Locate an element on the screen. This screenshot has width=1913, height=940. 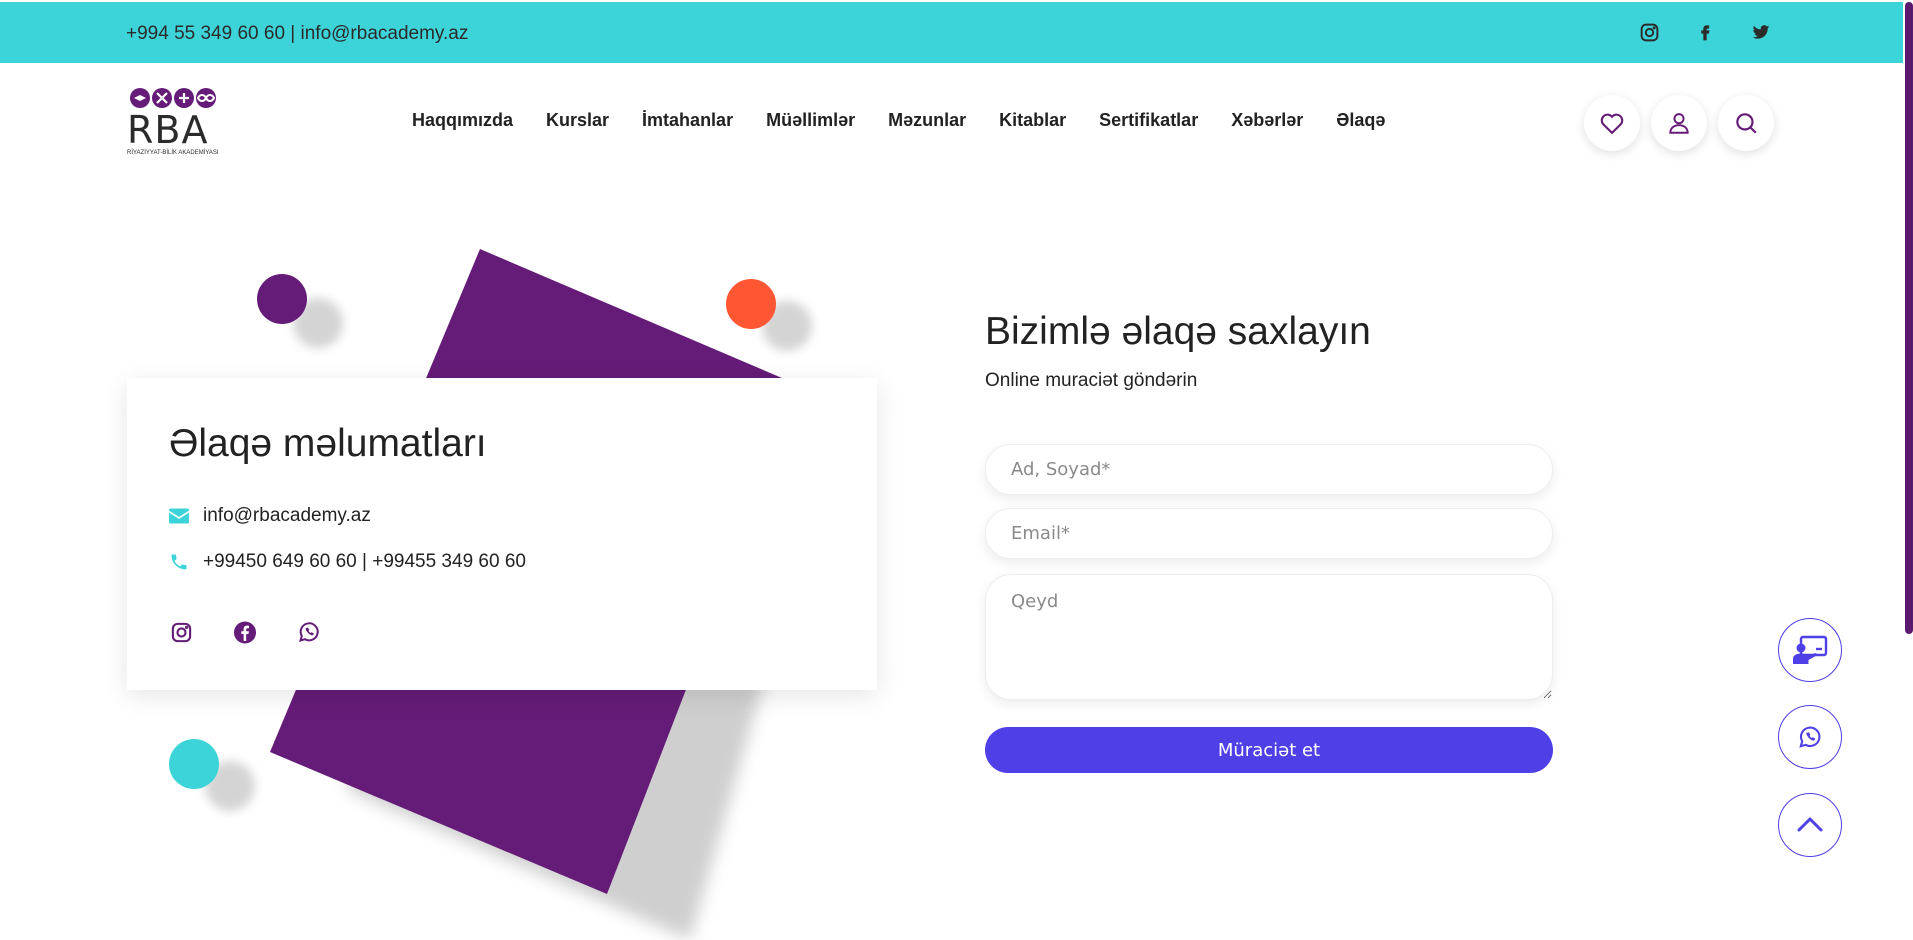
contact-phone-row: +99450 649 60 60 | +99455 349 60 60 is located at coordinates (347, 562).